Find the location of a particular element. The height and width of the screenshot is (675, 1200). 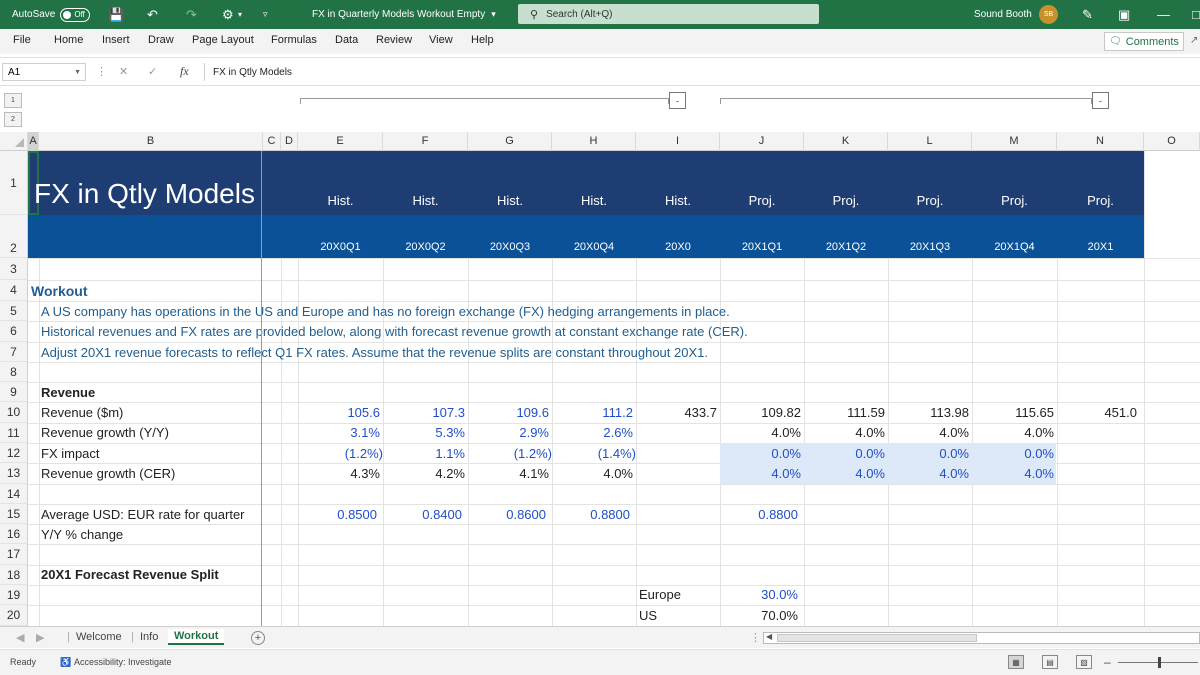

growth-cer-f: 4.2% is located at coordinates (424, 474).